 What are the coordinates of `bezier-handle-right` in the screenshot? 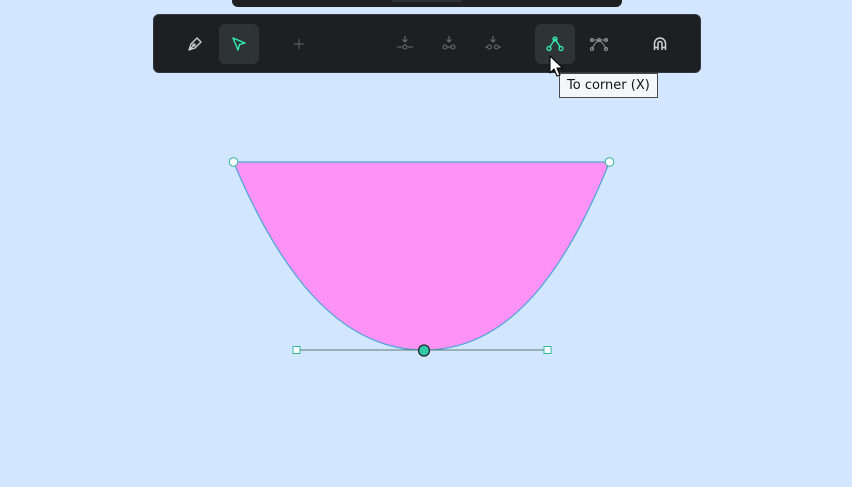 It's located at (547, 350).